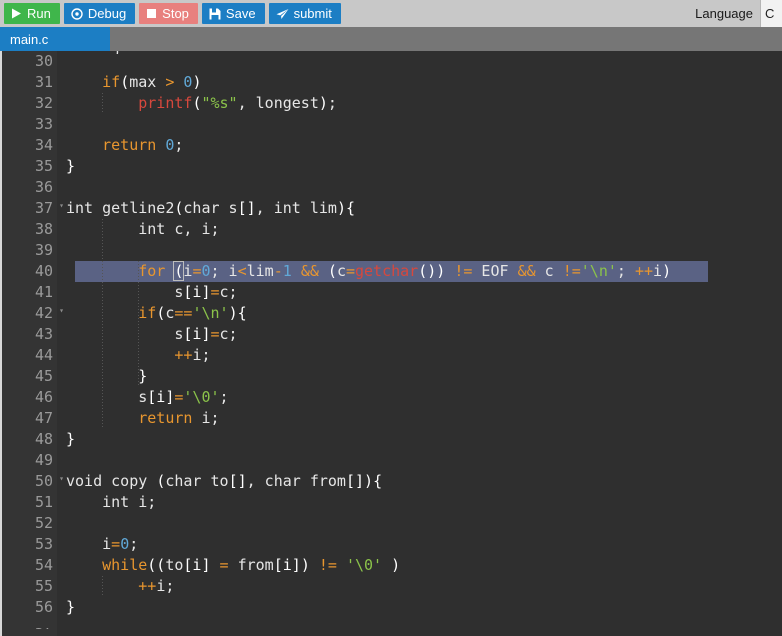 This screenshot has width=782, height=636. I want to click on code-line: 48}, so click(392, 439).